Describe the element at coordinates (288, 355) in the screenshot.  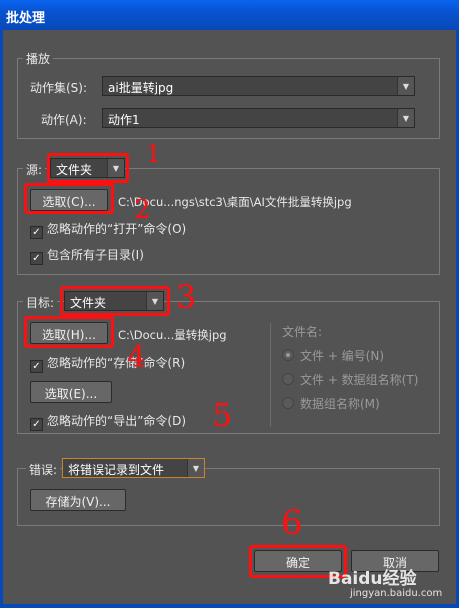
I see `radio-selected-icon` at that location.